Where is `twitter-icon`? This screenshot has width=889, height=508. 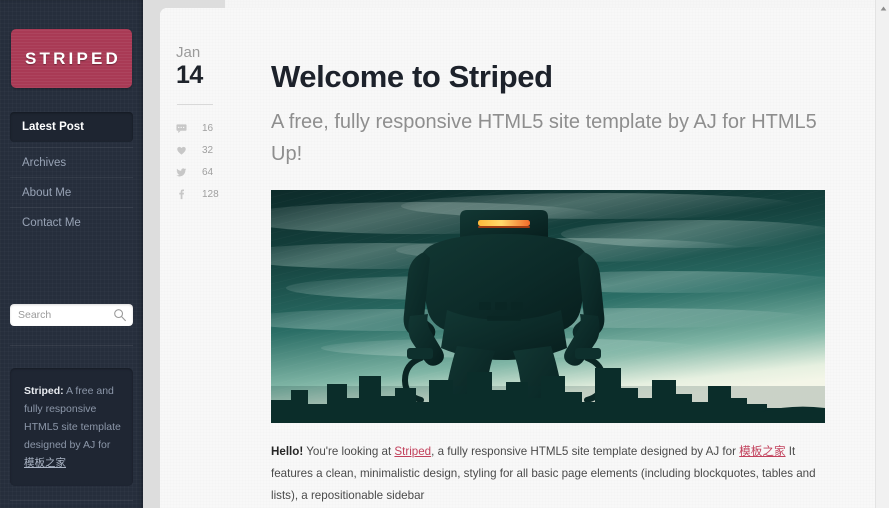
twitter-icon is located at coordinates (184, 172).